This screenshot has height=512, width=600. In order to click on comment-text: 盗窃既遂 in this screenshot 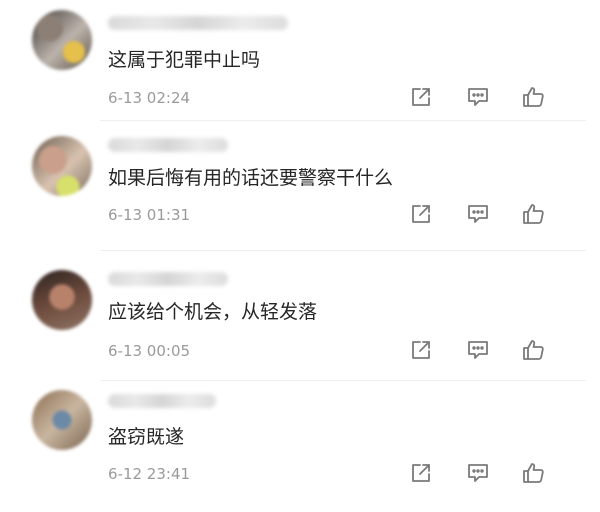, I will do `click(146, 437)`.